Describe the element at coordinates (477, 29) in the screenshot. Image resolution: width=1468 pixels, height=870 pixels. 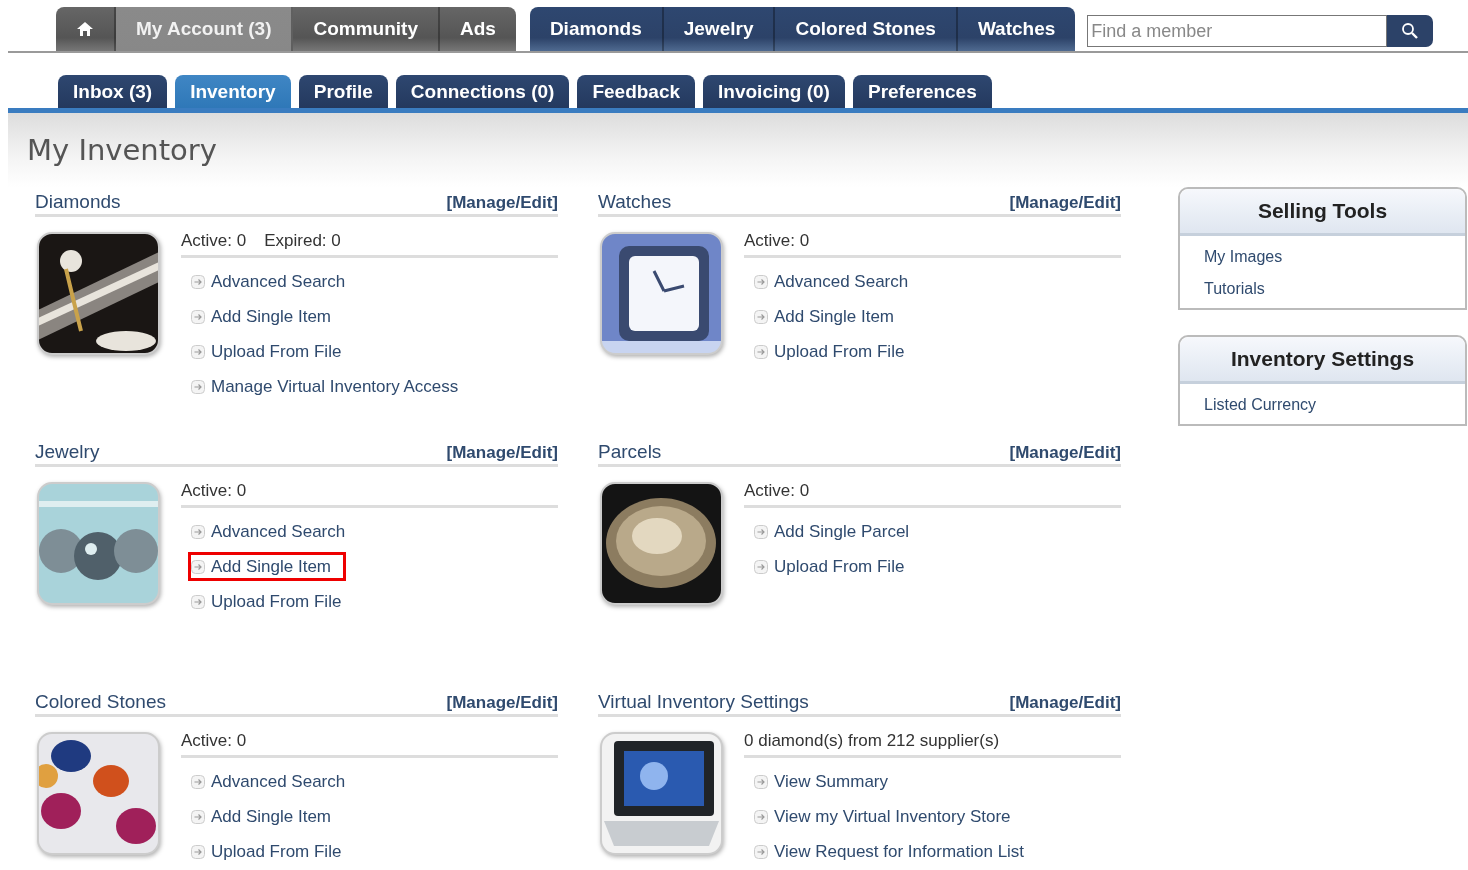
I see `nav-tab: Ads` at that location.